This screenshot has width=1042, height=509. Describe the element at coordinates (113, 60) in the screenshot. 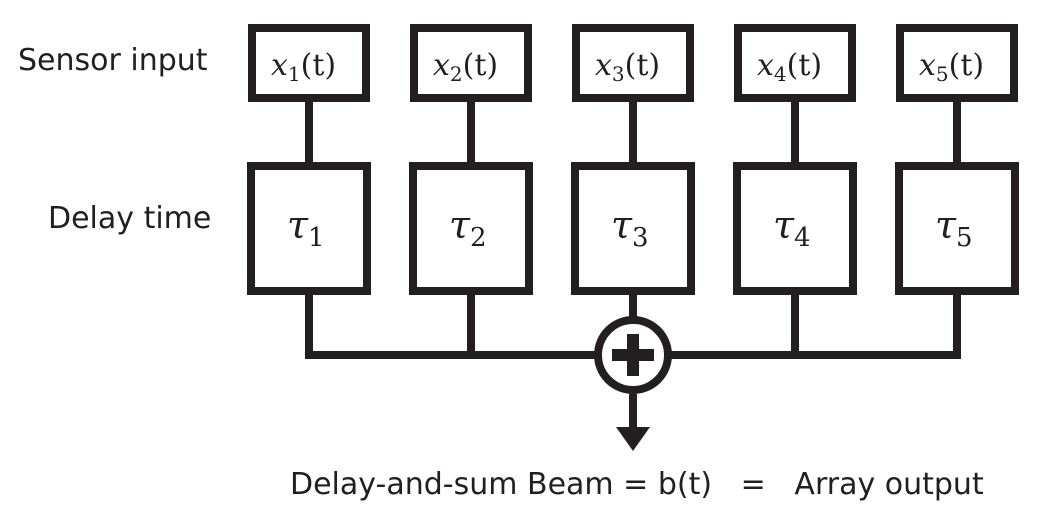

I see `sensor-input-label: Sensor input` at that location.